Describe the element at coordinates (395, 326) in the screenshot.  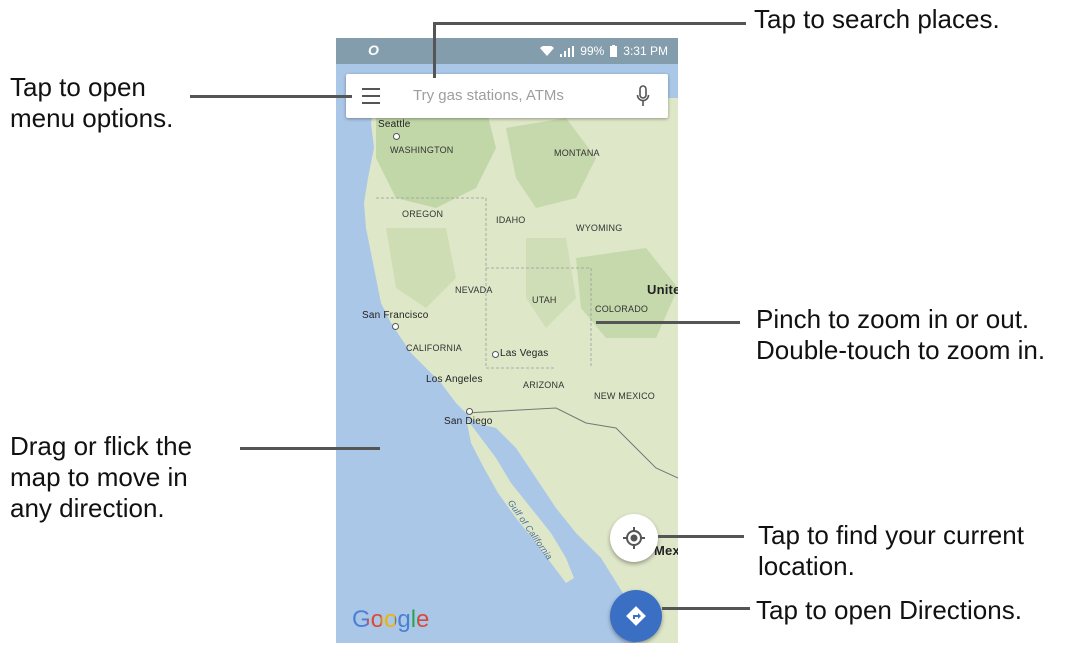
I see `map-dot-san-francisco` at that location.